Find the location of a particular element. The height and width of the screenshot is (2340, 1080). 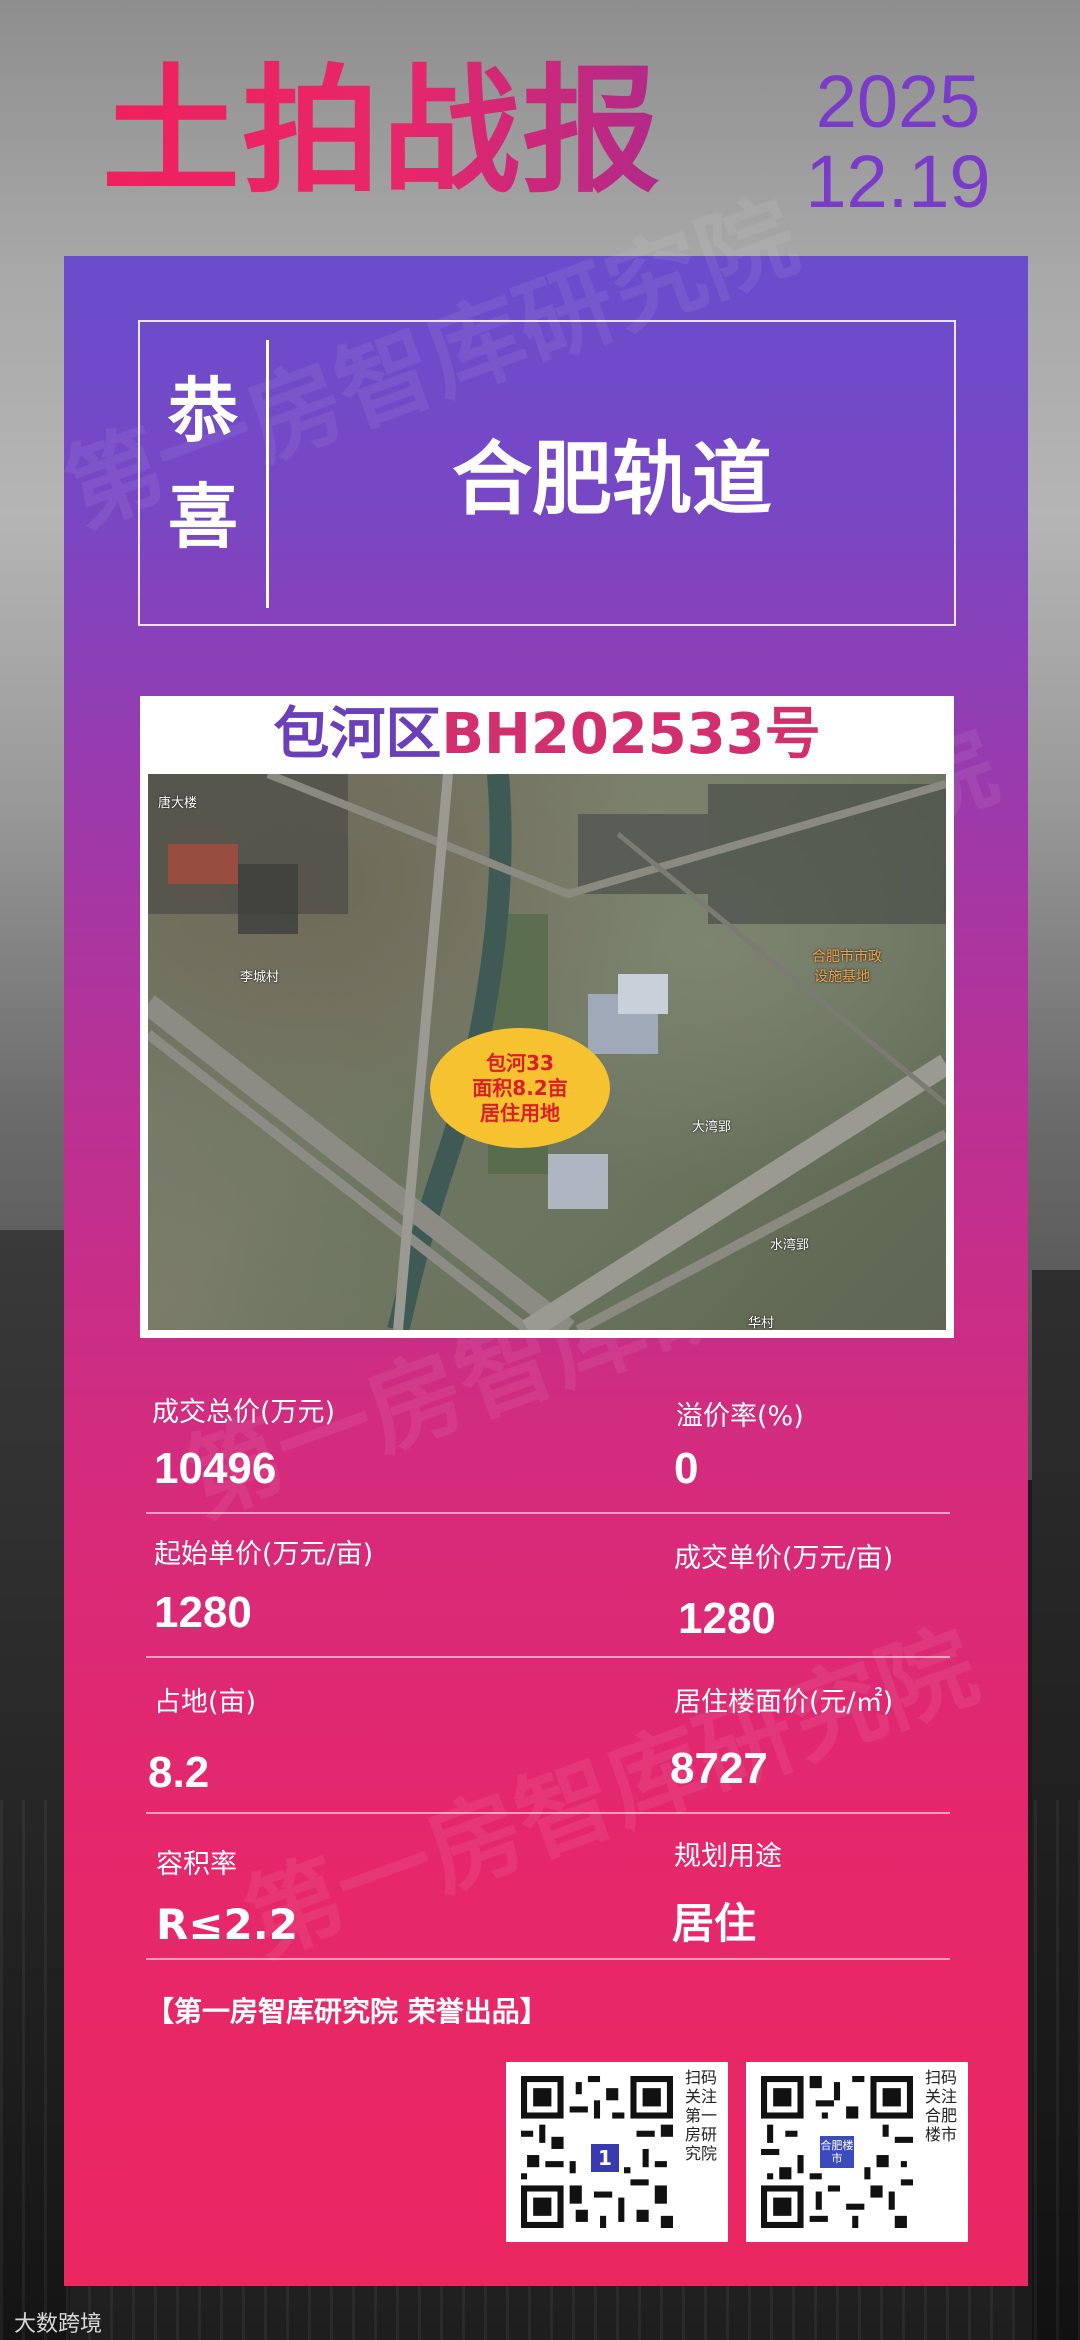

stat-label-premium-rate: 溢价率(%) is located at coordinates (740, 1416).